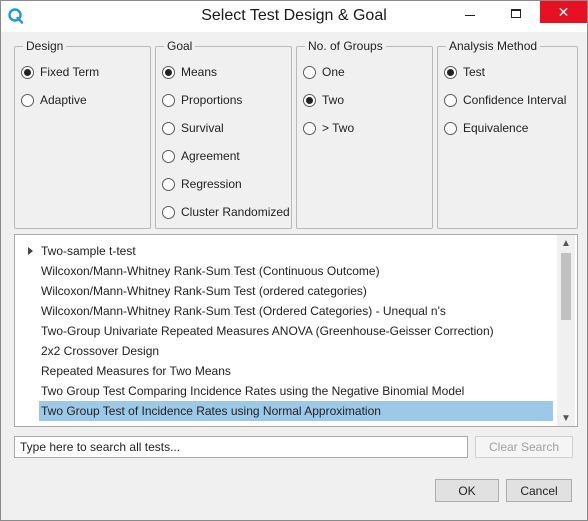 The height and width of the screenshot is (521, 588). What do you see at coordinates (566, 286) in the screenshot?
I see `scroll-thumb` at bounding box center [566, 286].